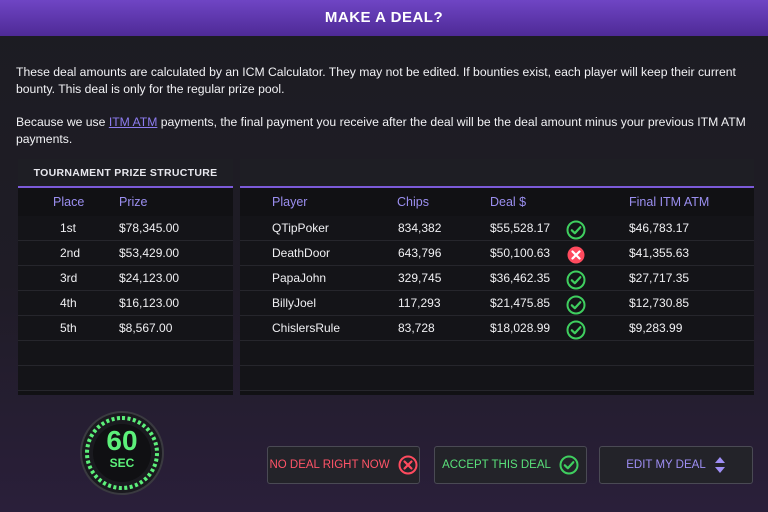 The height and width of the screenshot is (512, 768). What do you see at coordinates (62, 122) in the screenshot?
I see `intro-line-2-before: Because we use` at bounding box center [62, 122].